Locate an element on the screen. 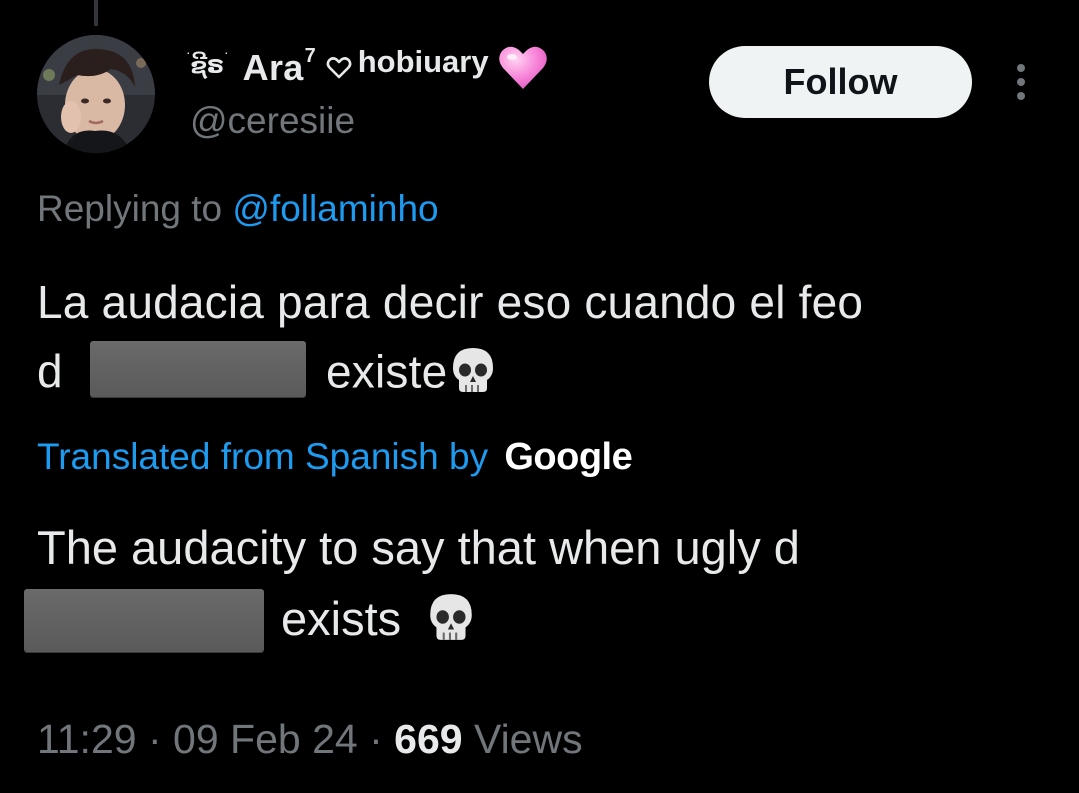 The width and height of the screenshot is (1079, 793). replying-to-label: Replying to is located at coordinates (135, 208).